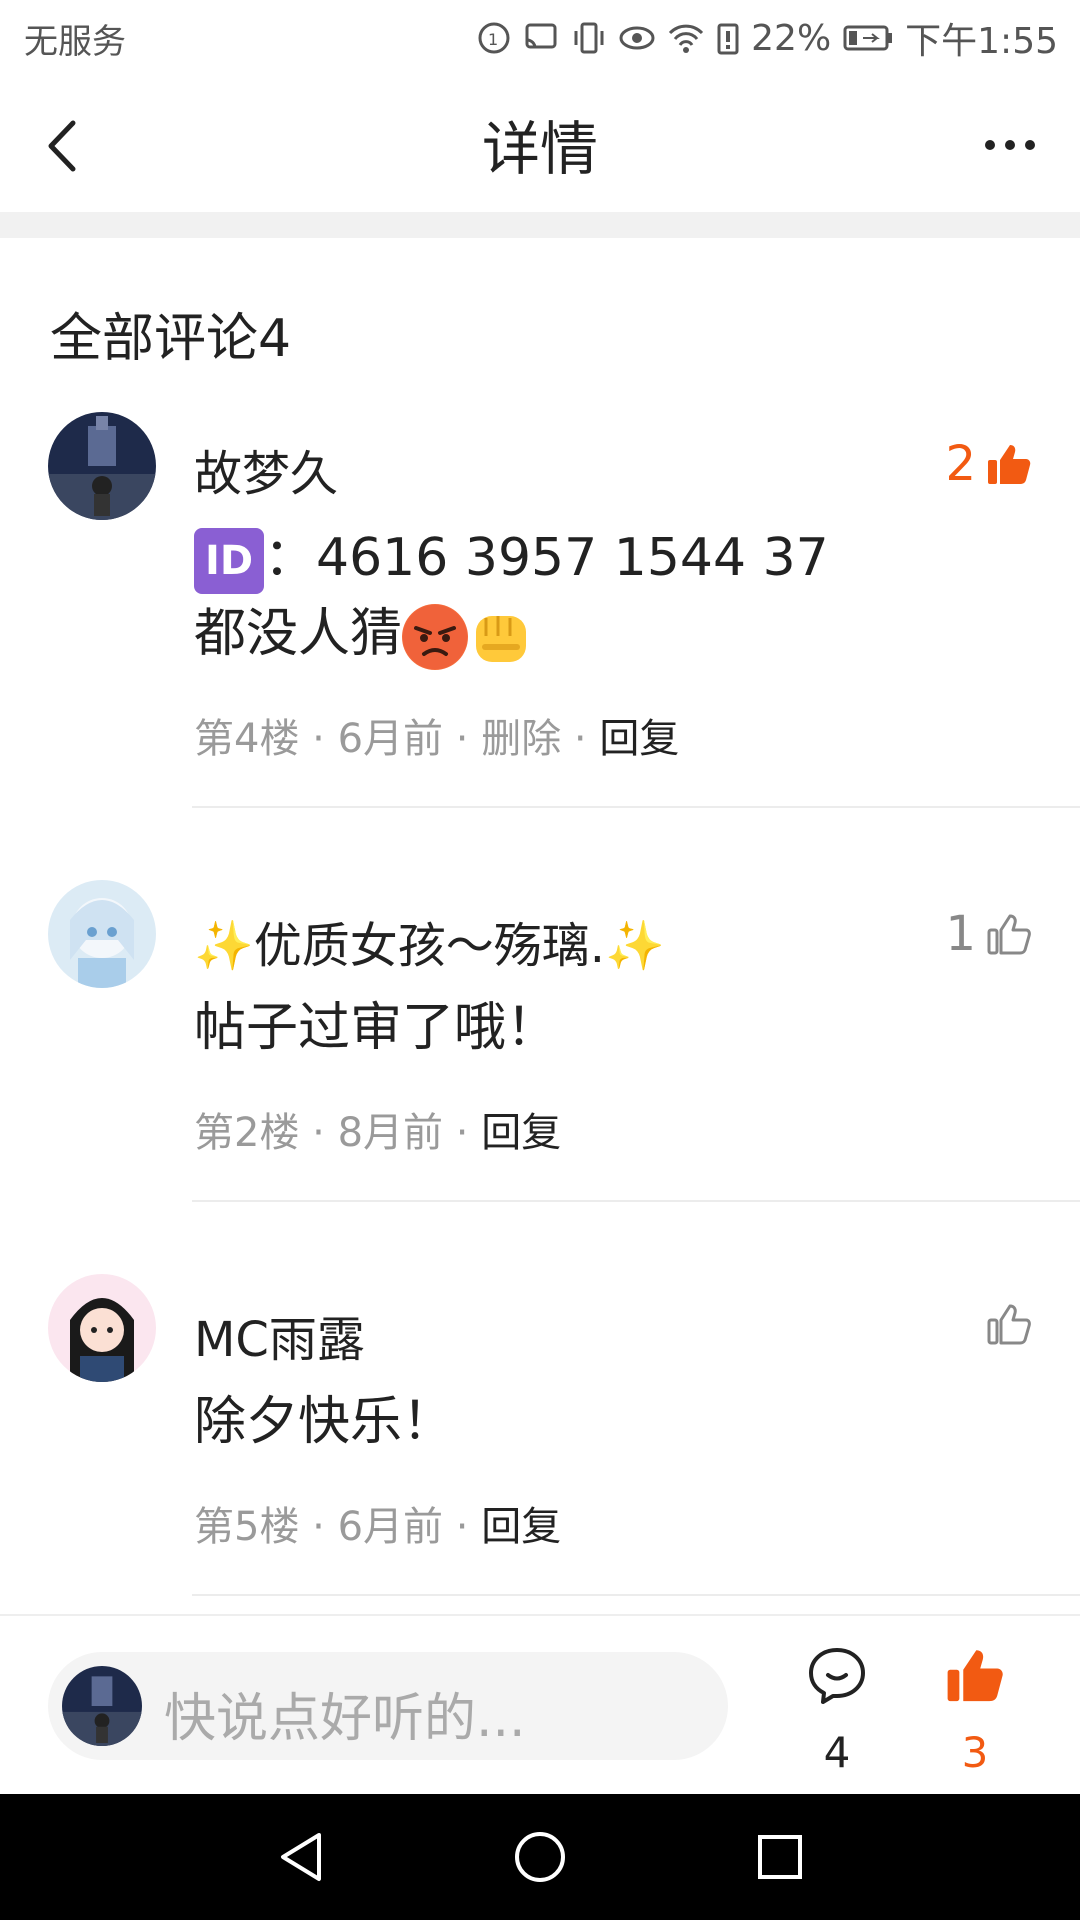 This screenshot has width=1080, height=1920. I want to click on nfc-icon: 1, so click(494, 38).